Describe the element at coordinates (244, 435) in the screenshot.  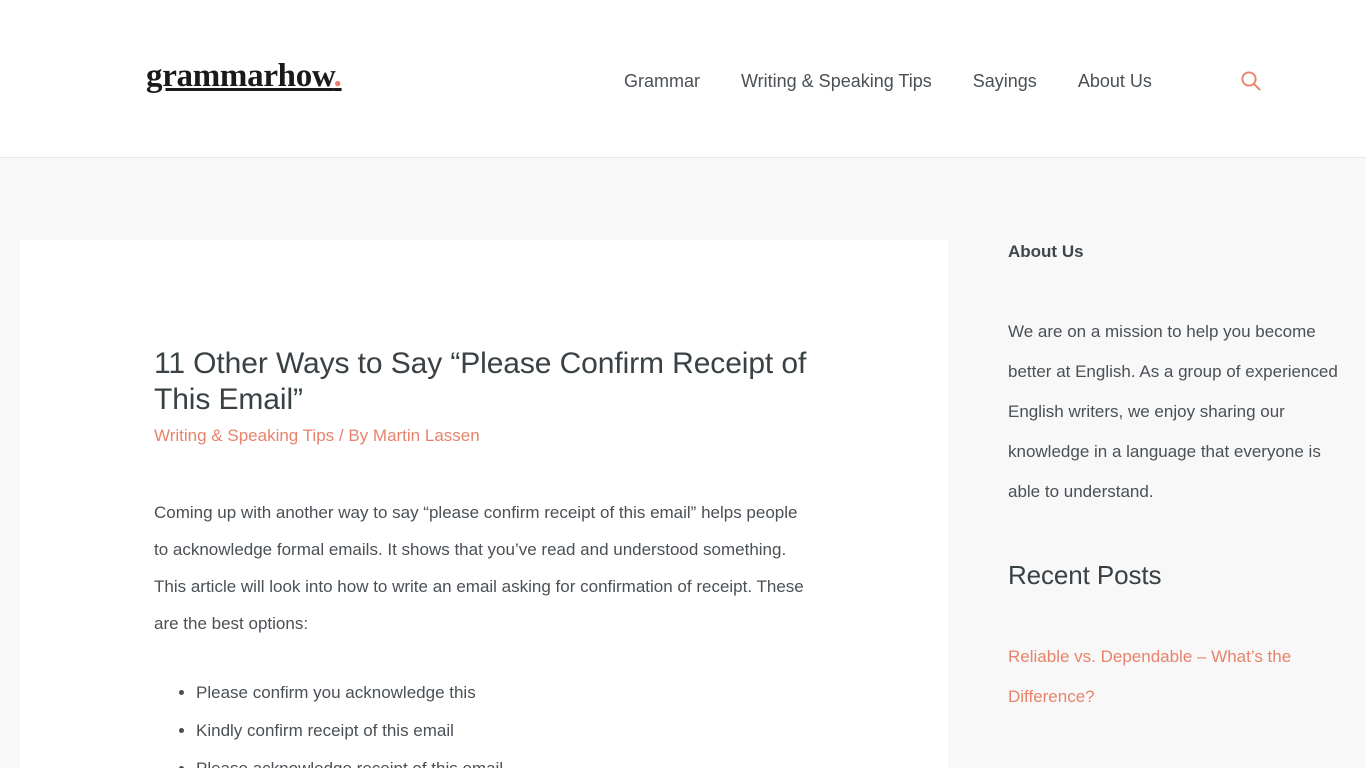
I see `byline-category-link: Writing & Speaking Tips` at that location.